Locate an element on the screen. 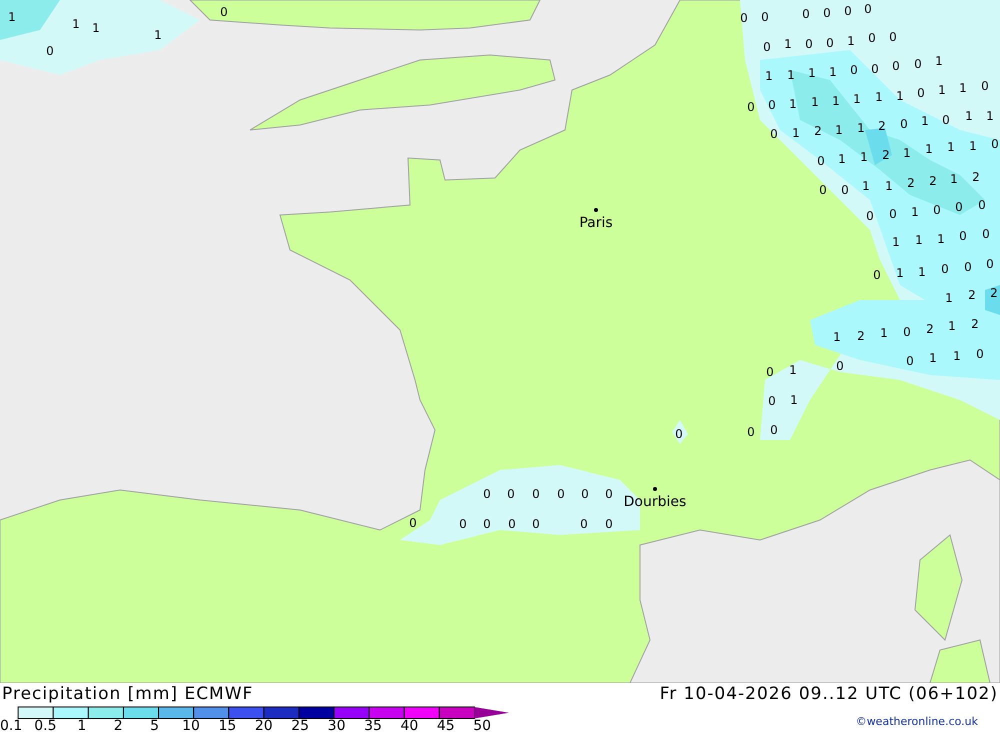 The width and height of the screenshot is (1000, 733). legend-tick-label: 0.5 is located at coordinates (45, 725).